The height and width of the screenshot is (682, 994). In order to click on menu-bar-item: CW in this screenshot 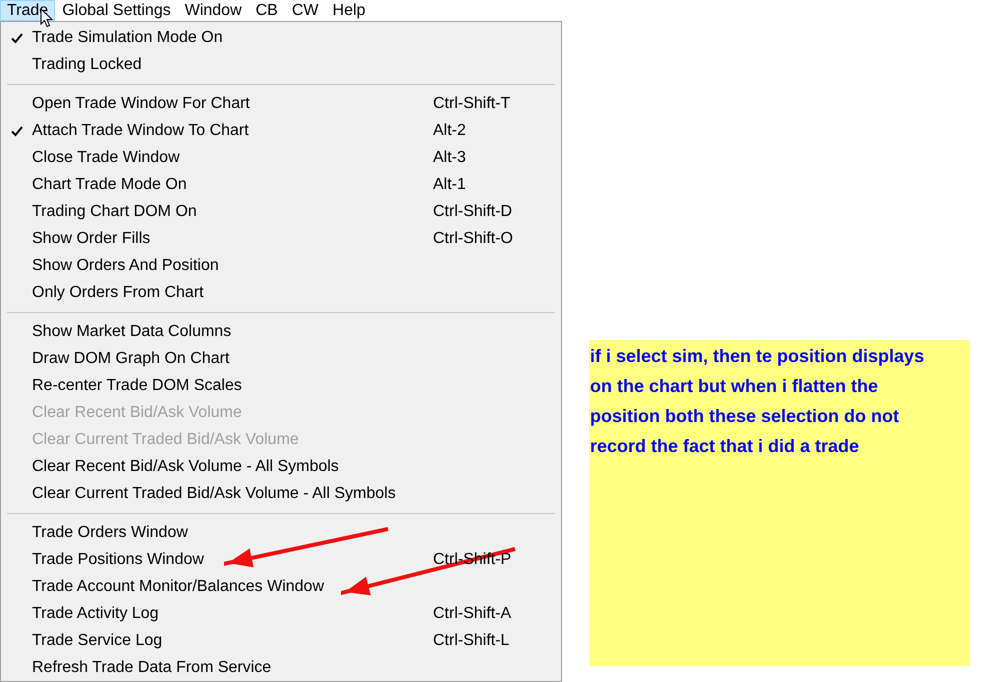, I will do `click(305, 10)`.